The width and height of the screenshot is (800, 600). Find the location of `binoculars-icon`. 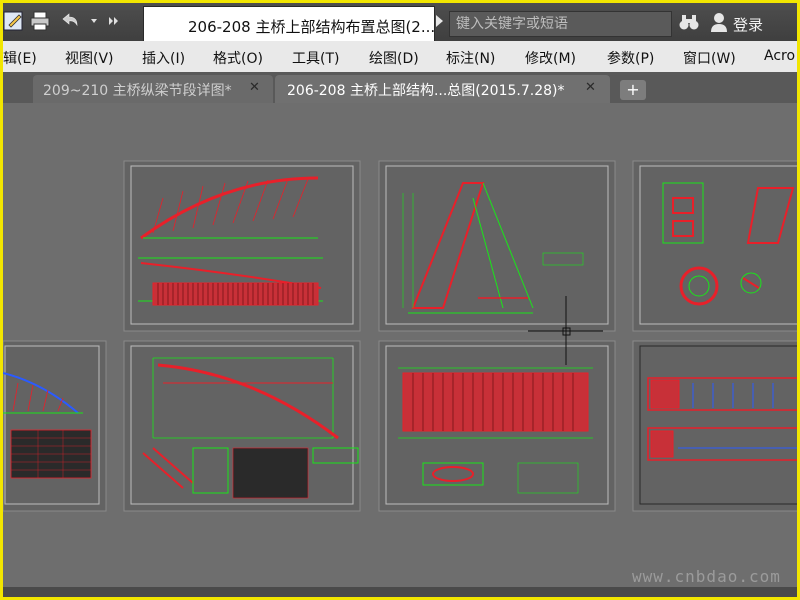

binoculars-icon is located at coordinates (689, 22).